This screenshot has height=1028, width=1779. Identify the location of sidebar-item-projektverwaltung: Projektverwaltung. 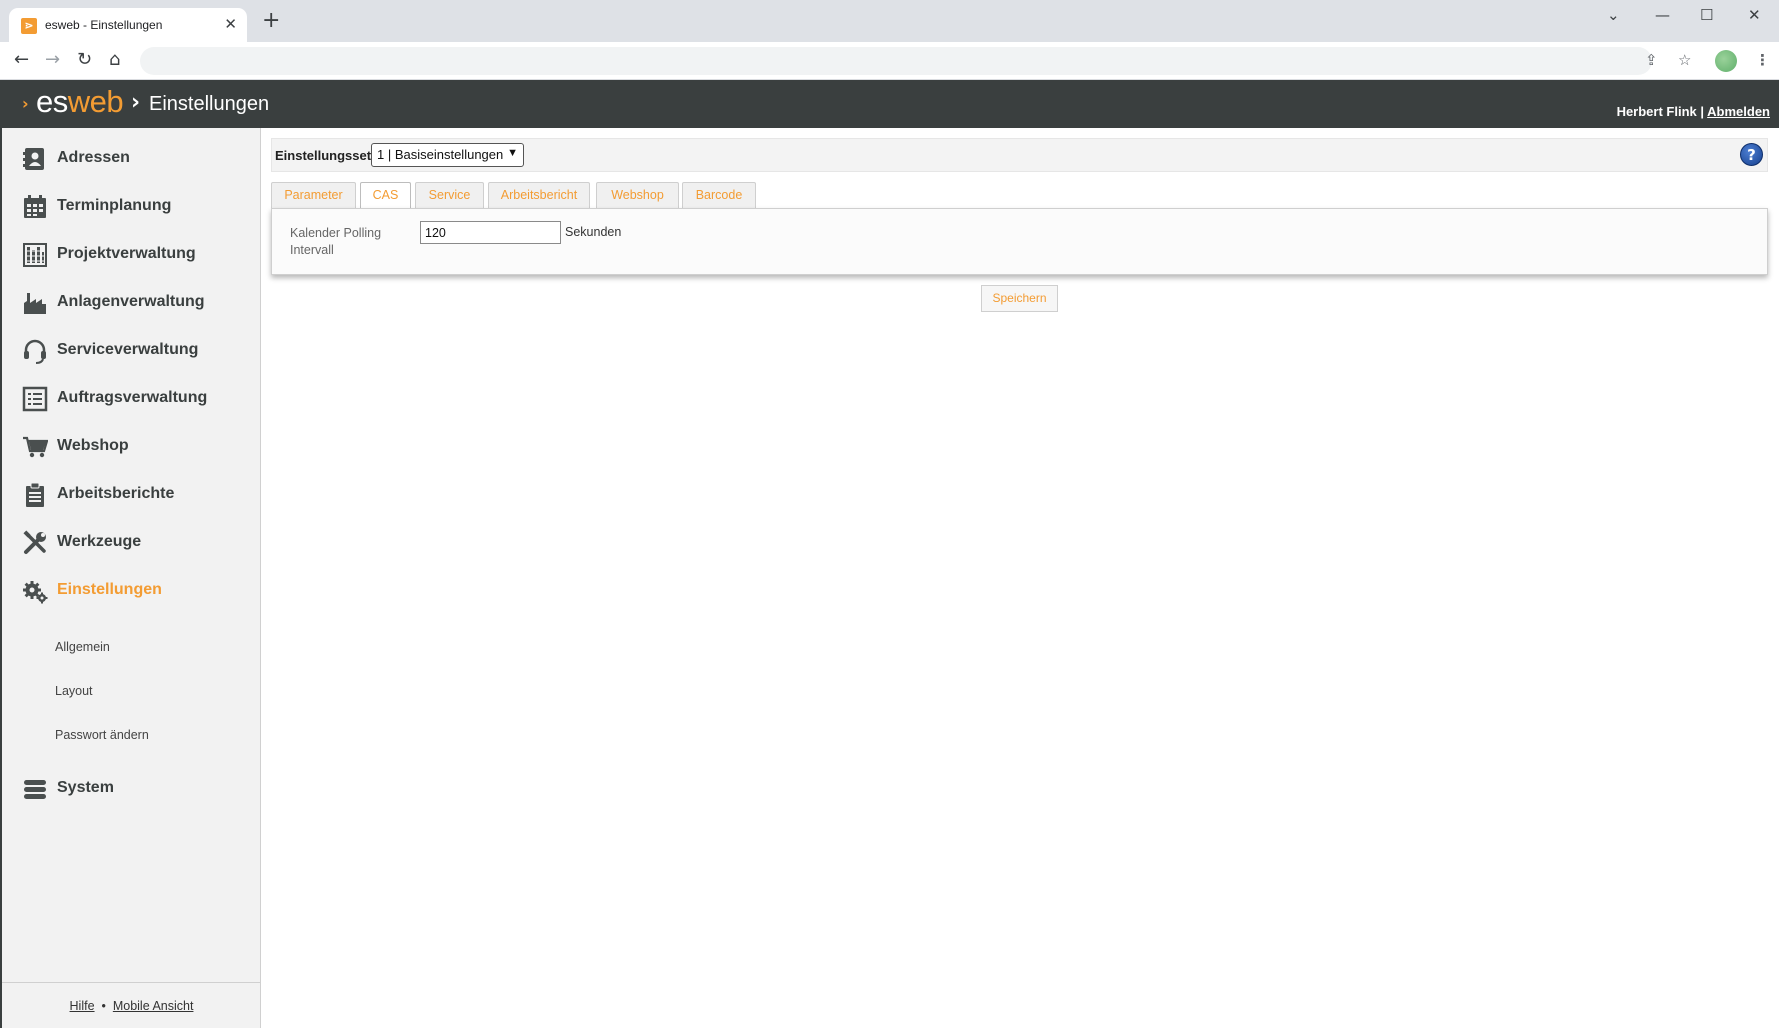
(131, 256).